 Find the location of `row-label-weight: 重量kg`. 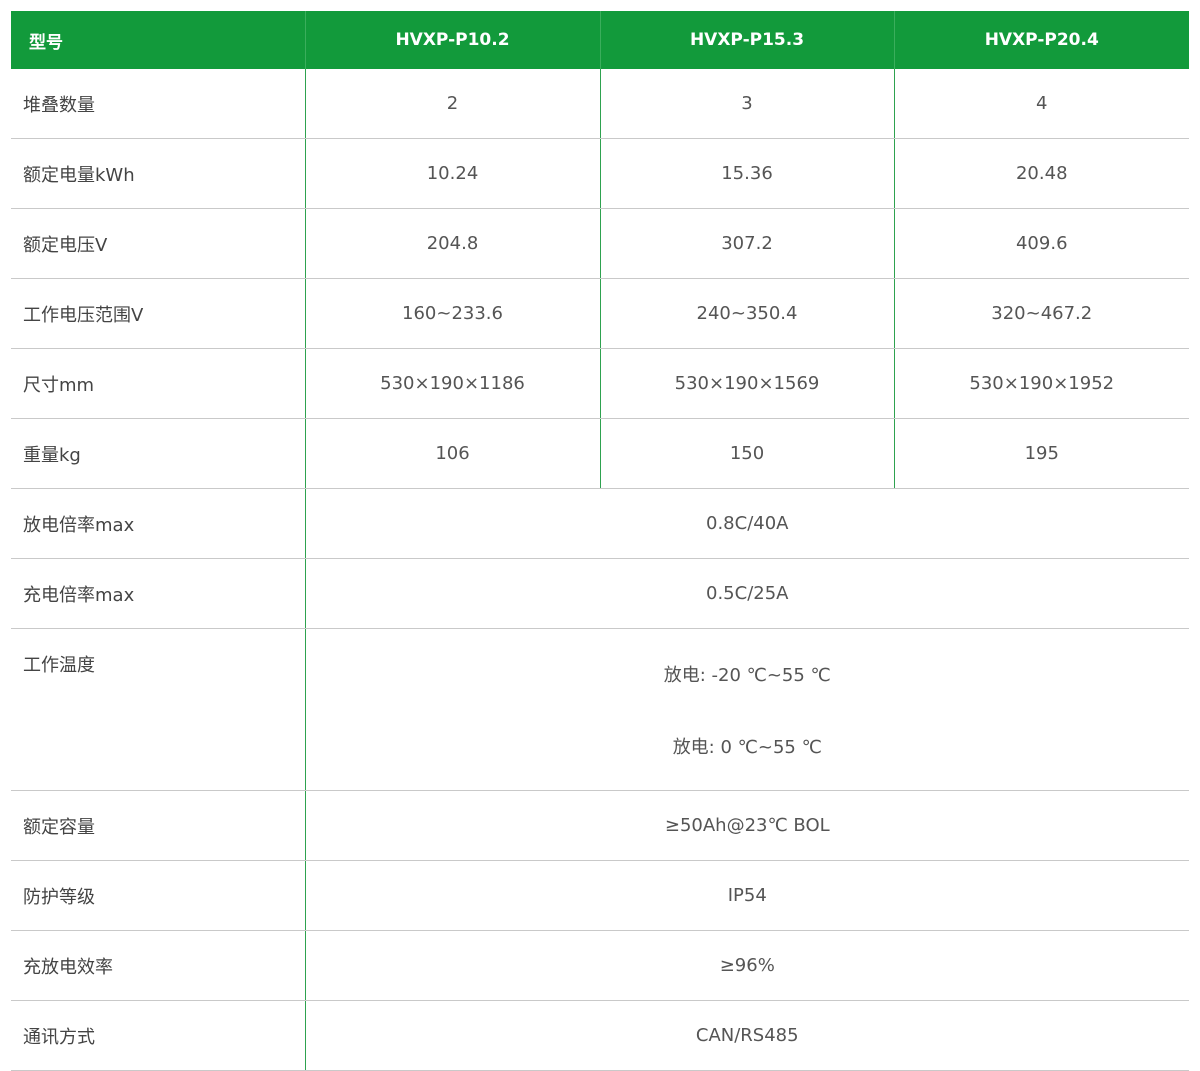

row-label-weight: 重量kg is located at coordinates (158, 453).